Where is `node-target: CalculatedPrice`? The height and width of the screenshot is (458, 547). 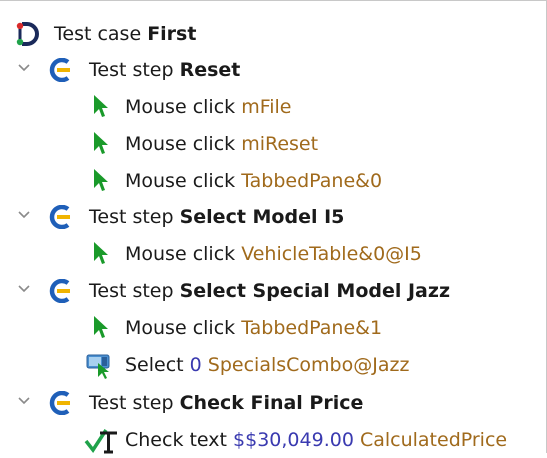
node-target: CalculatedPrice is located at coordinates (433, 440).